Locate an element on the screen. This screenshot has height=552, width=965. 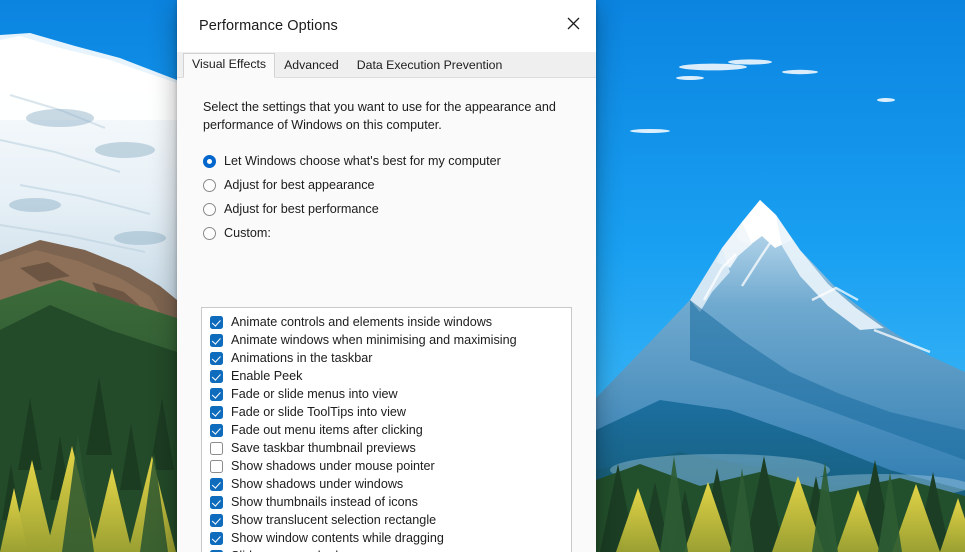
checkbox-label: Show window contents while dragging is located at coordinates (337, 538).